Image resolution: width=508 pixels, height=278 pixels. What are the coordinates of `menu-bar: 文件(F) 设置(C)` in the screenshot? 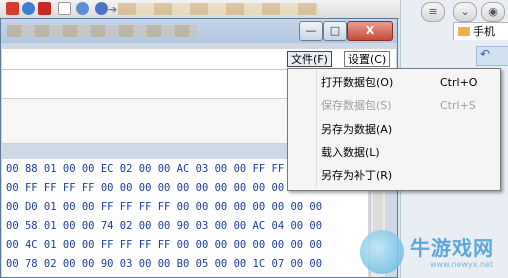 It's located at (199, 59).